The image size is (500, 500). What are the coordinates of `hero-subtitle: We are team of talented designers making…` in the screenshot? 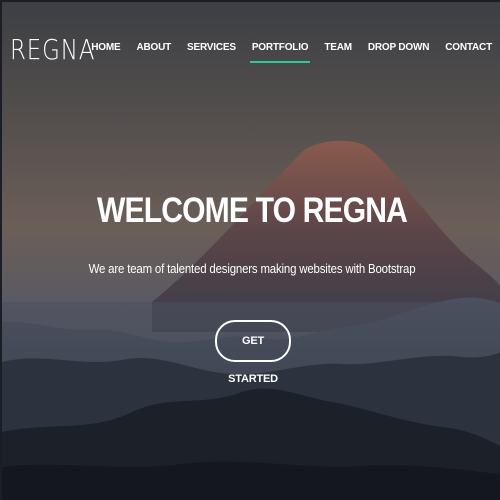 It's located at (252, 268).